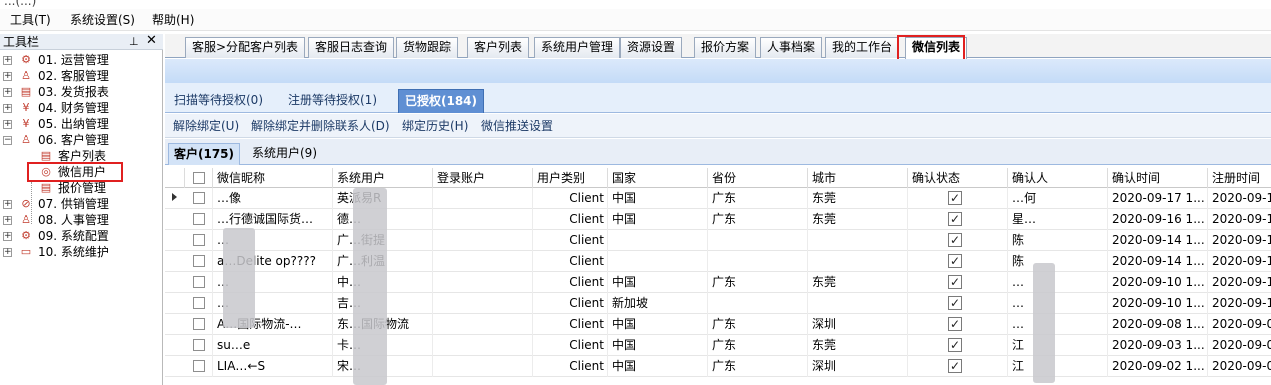 Image resolution: width=1271 pixels, height=385 pixels. I want to click on tab-system-users-count: 系统用户(9), so click(284, 154).